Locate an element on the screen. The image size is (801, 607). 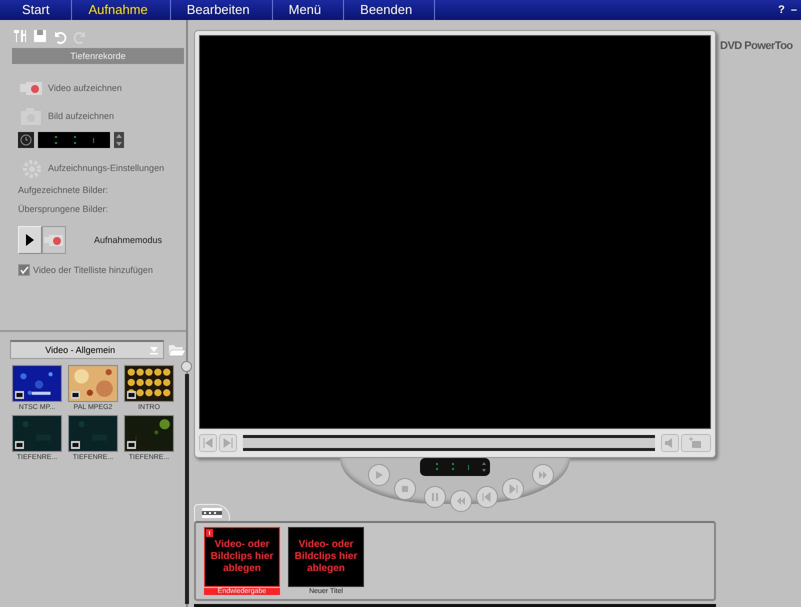
mark-out-button is located at coordinates (228, 443).